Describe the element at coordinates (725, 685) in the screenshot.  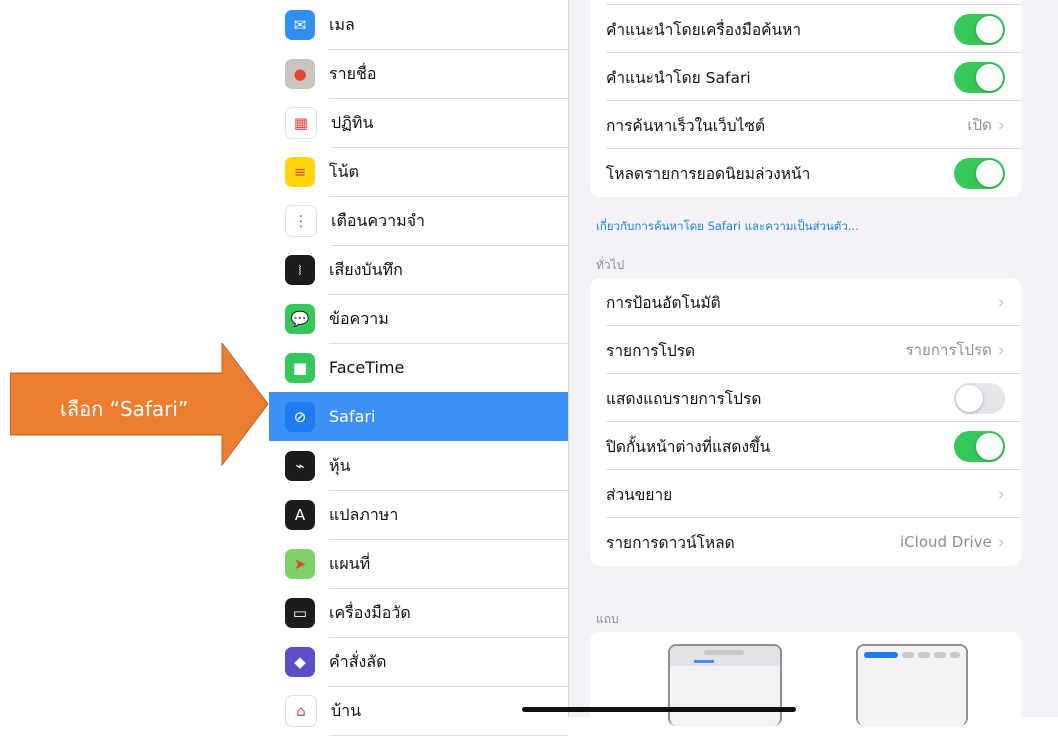
I see `separate-tab-bar-option` at that location.